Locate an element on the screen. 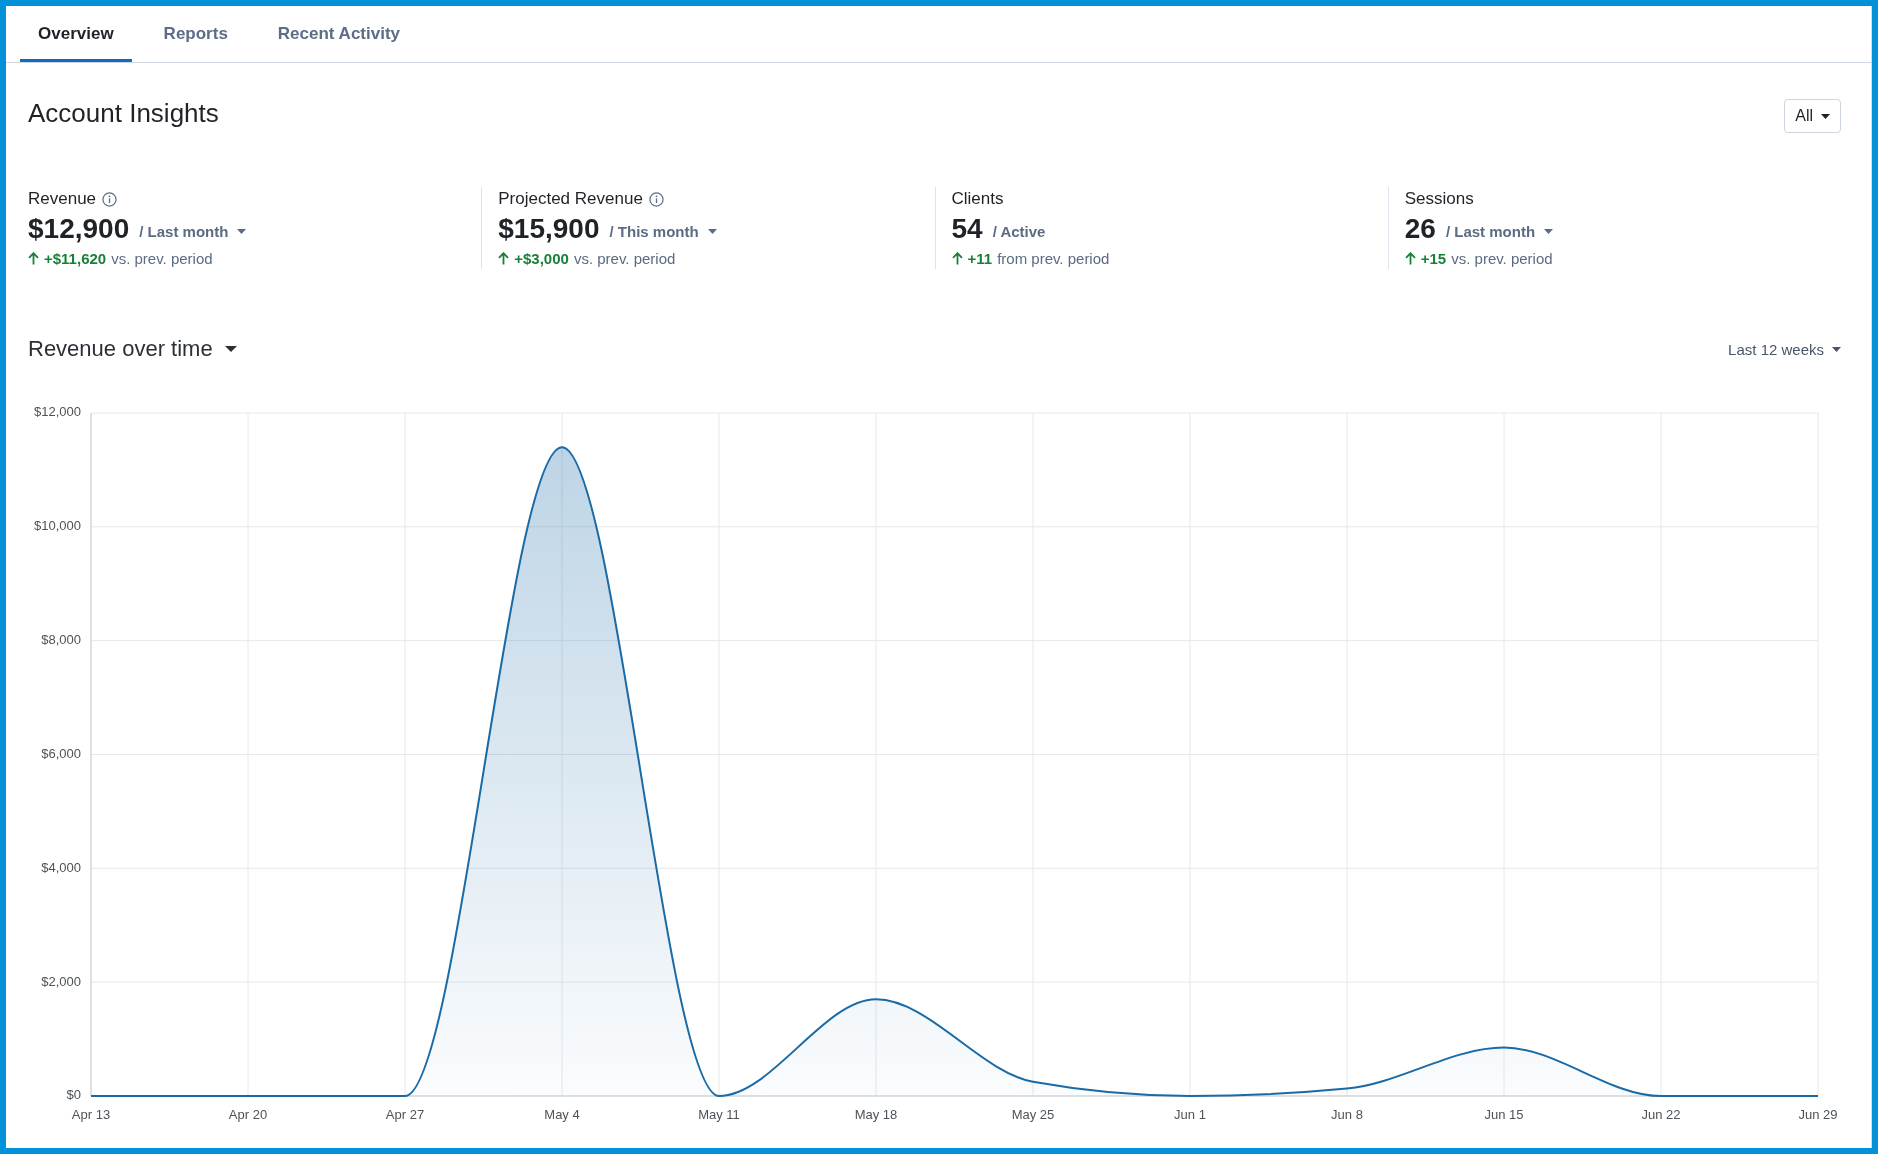 Image resolution: width=1878 pixels, height=1154 pixels. x-axis-label: Jun 1 is located at coordinates (1190, 1115).